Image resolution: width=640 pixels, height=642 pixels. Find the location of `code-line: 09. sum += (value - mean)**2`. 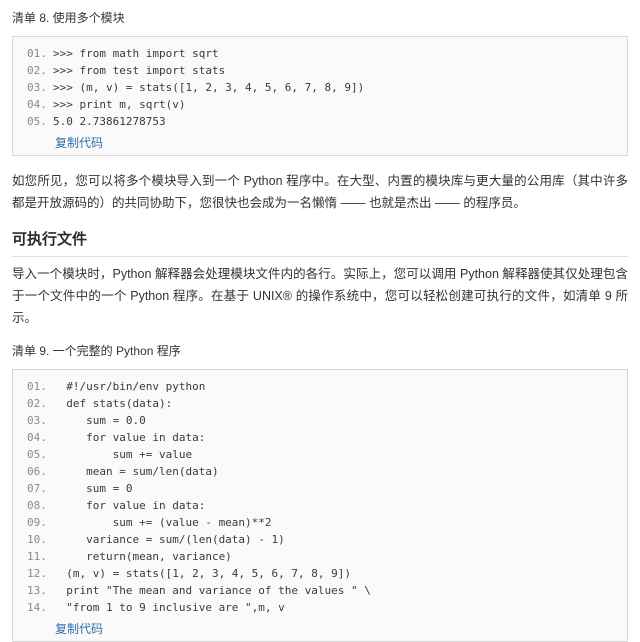

code-line: 09. sum += (value - mean)**2 is located at coordinates (320, 522).